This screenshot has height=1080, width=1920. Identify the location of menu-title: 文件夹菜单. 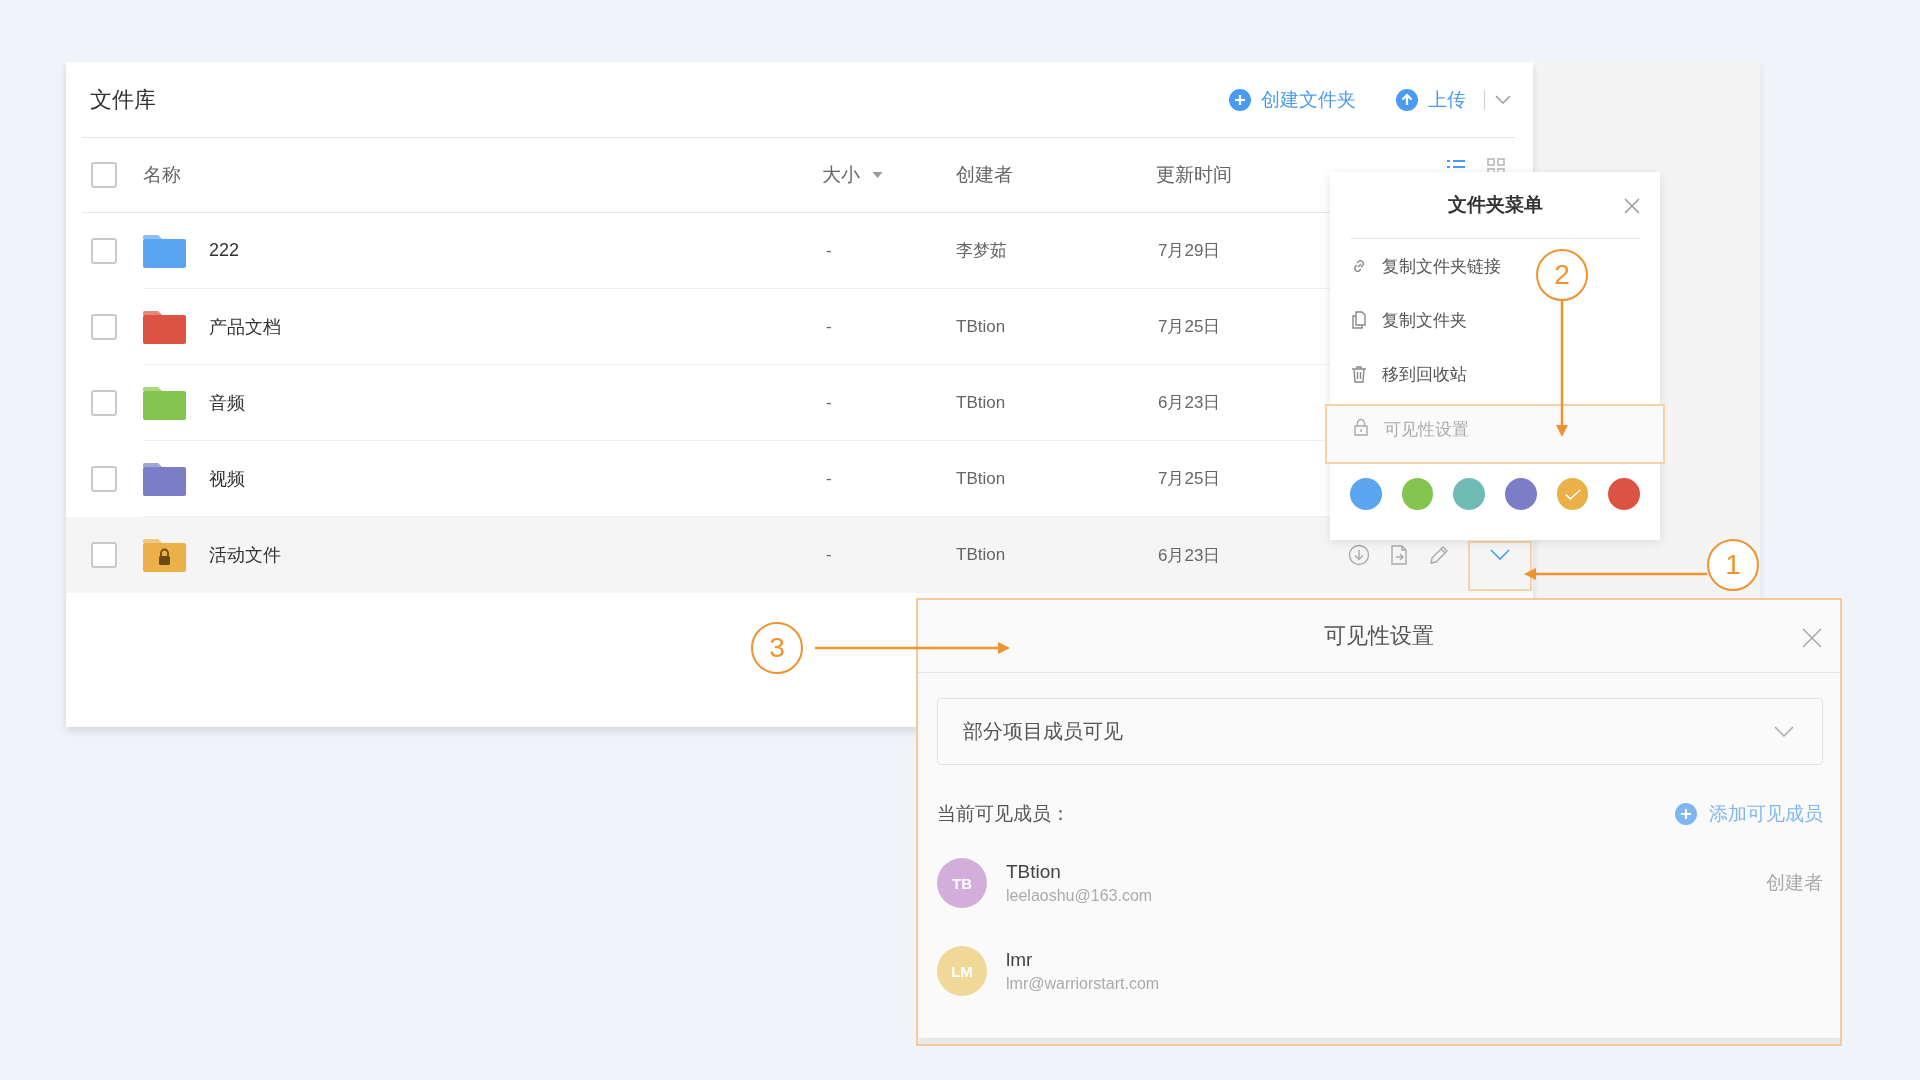
(1495, 205).